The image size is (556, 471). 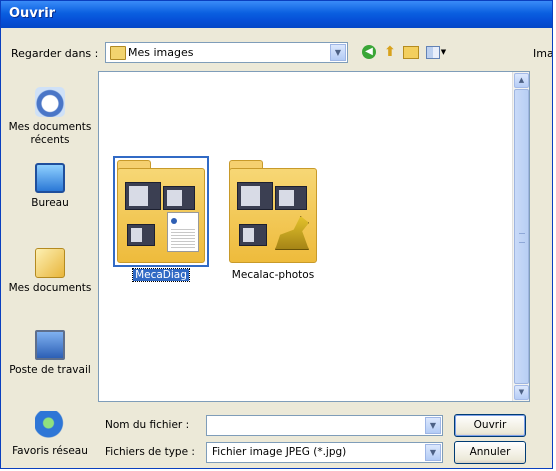 I want to click on scroll-down-icon: ▼, so click(x=521, y=392).